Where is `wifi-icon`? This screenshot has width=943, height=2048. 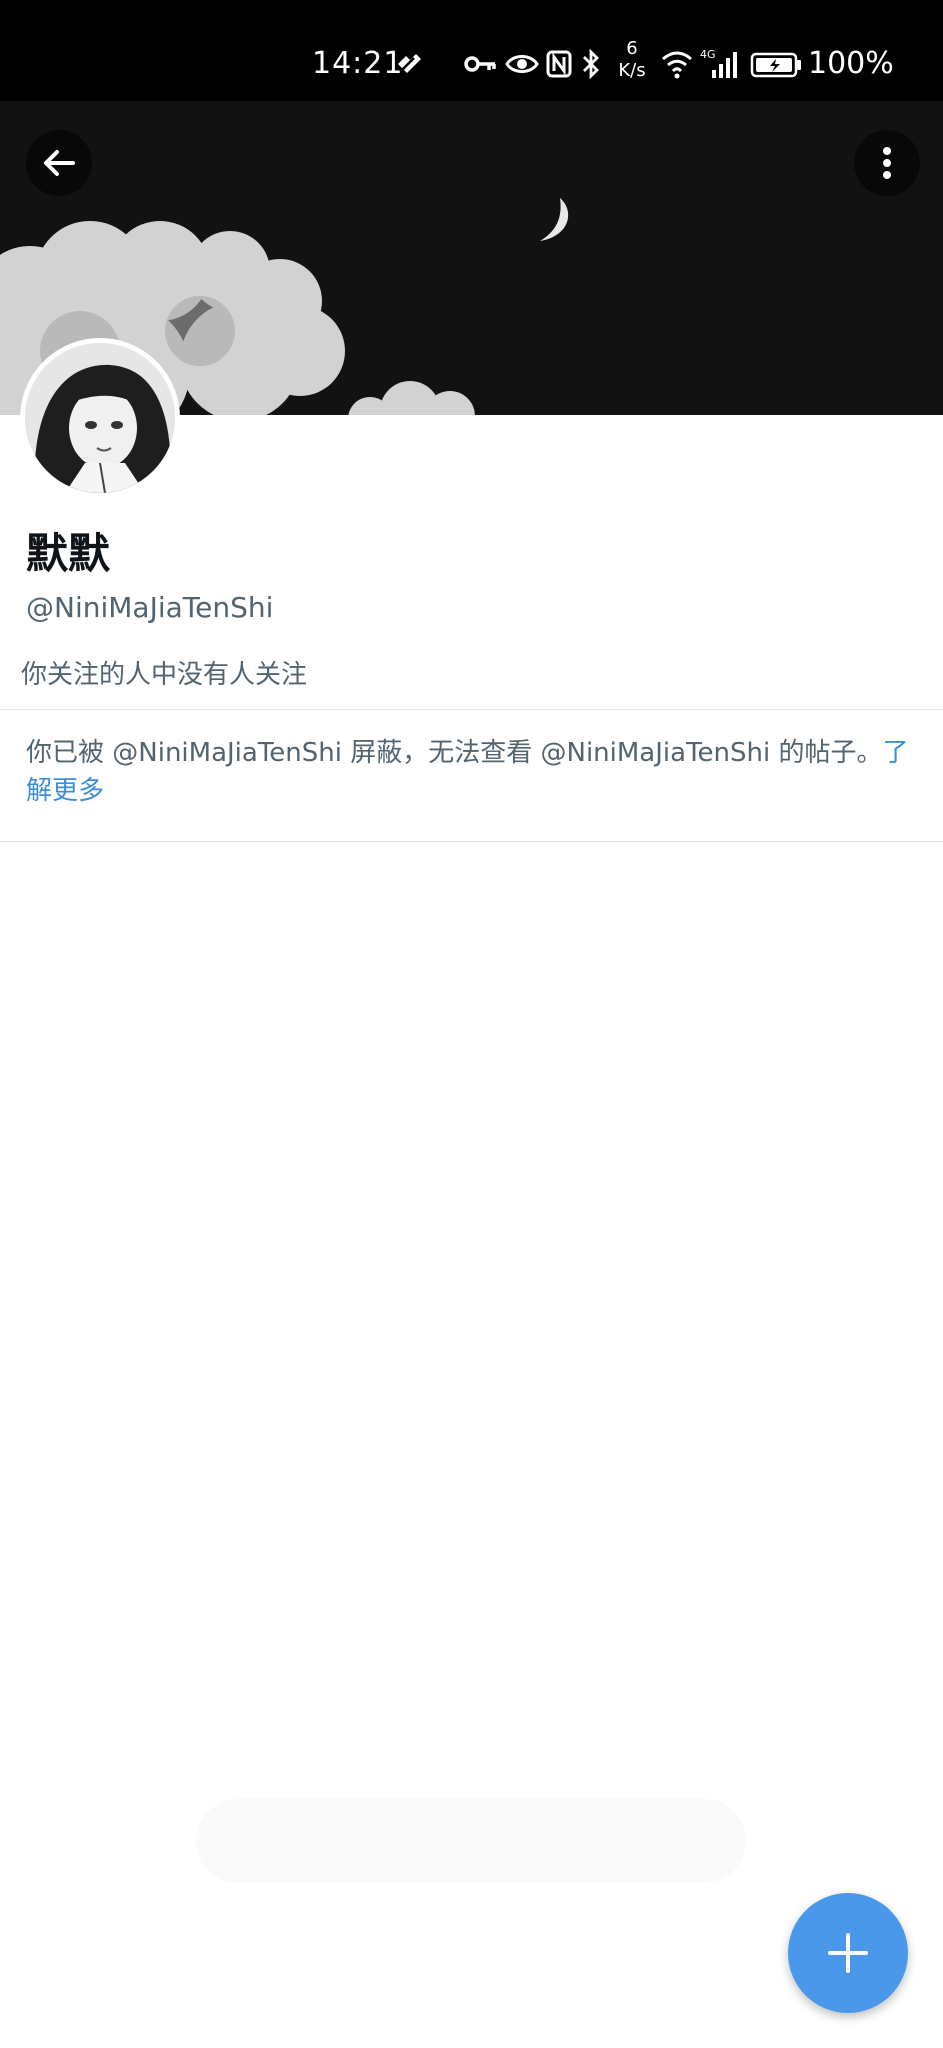 wifi-icon is located at coordinates (677, 65).